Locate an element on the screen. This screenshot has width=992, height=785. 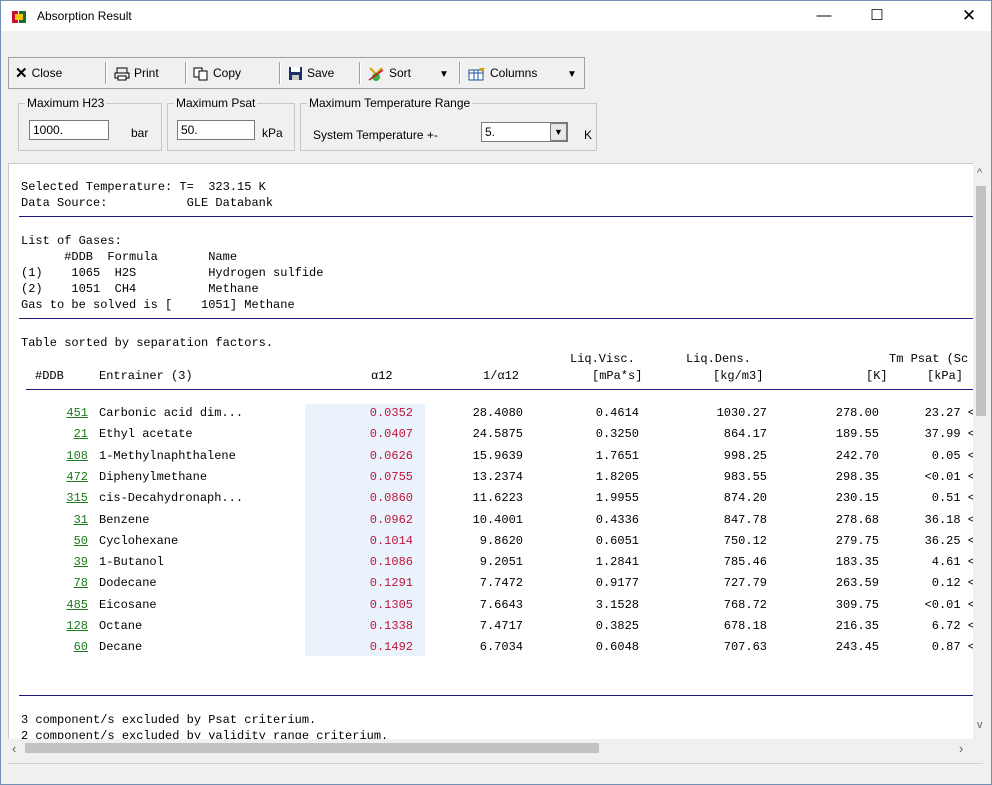
col-head-tm-unit: [K] is located at coordinates (877, 376).